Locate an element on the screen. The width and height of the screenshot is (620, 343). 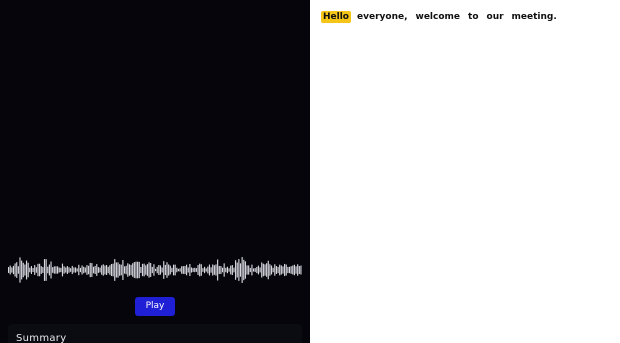
audio-waveform-icon is located at coordinates (155, 270).